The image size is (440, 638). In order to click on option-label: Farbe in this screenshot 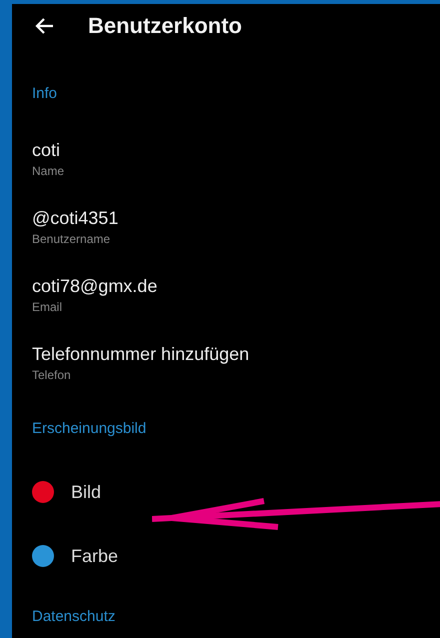, I will do `click(94, 556)`.